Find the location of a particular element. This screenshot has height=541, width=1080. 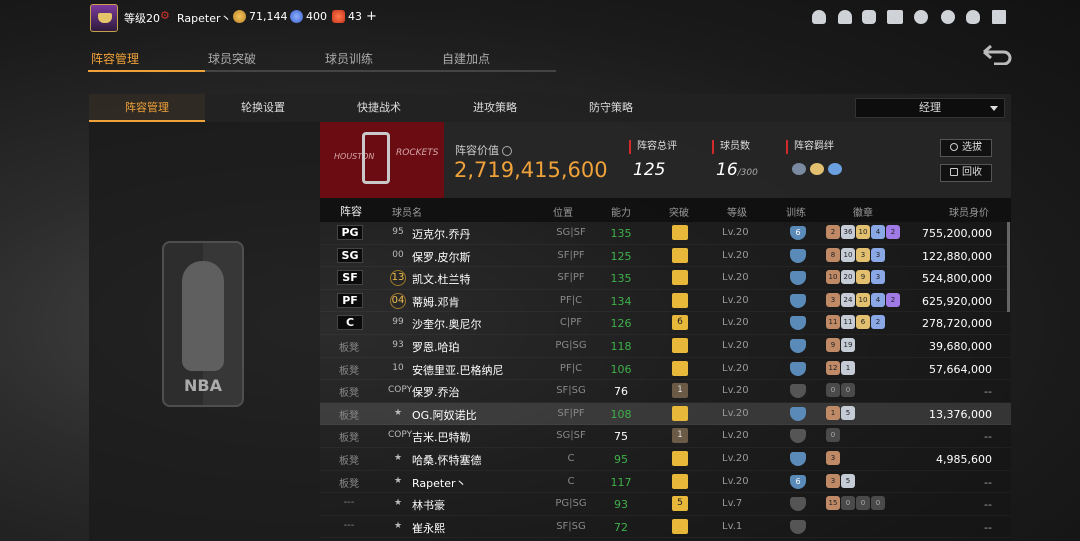

table-row: 板凳 10 安德里亚.巴格纳尼 PF|C 106 Lv.20 12 1 57,664,000 is located at coordinates (665, 369).